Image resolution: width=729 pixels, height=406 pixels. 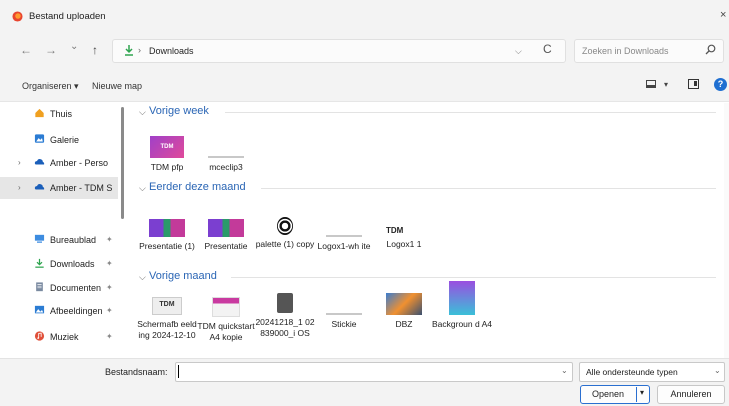 I want to click on filename-dropdown-icon: ⌄, so click(x=564, y=370).